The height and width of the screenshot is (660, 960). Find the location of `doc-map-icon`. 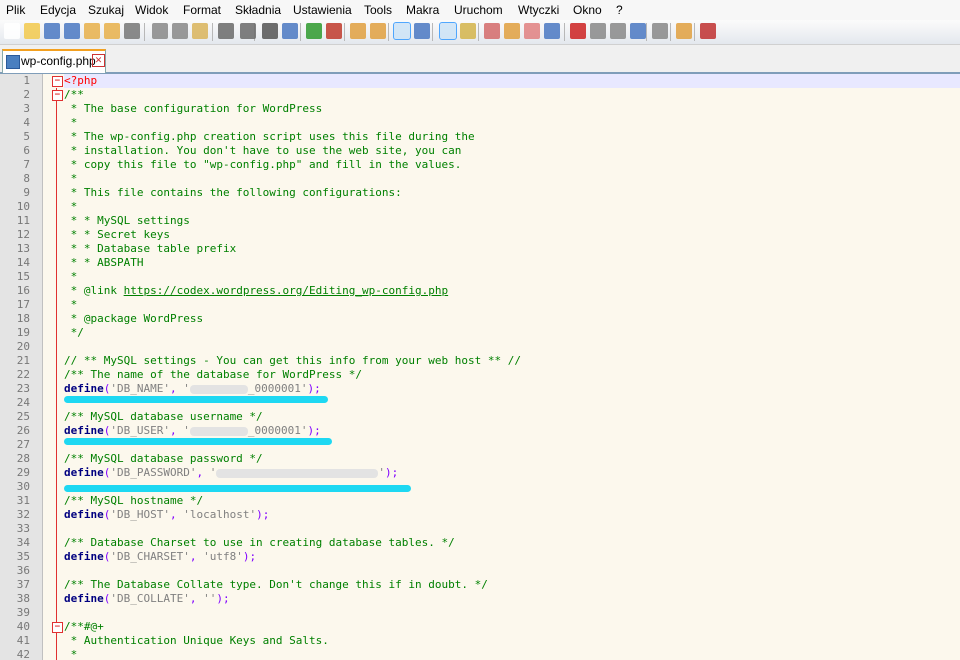

doc-map-icon is located at coordinates (468, 31).